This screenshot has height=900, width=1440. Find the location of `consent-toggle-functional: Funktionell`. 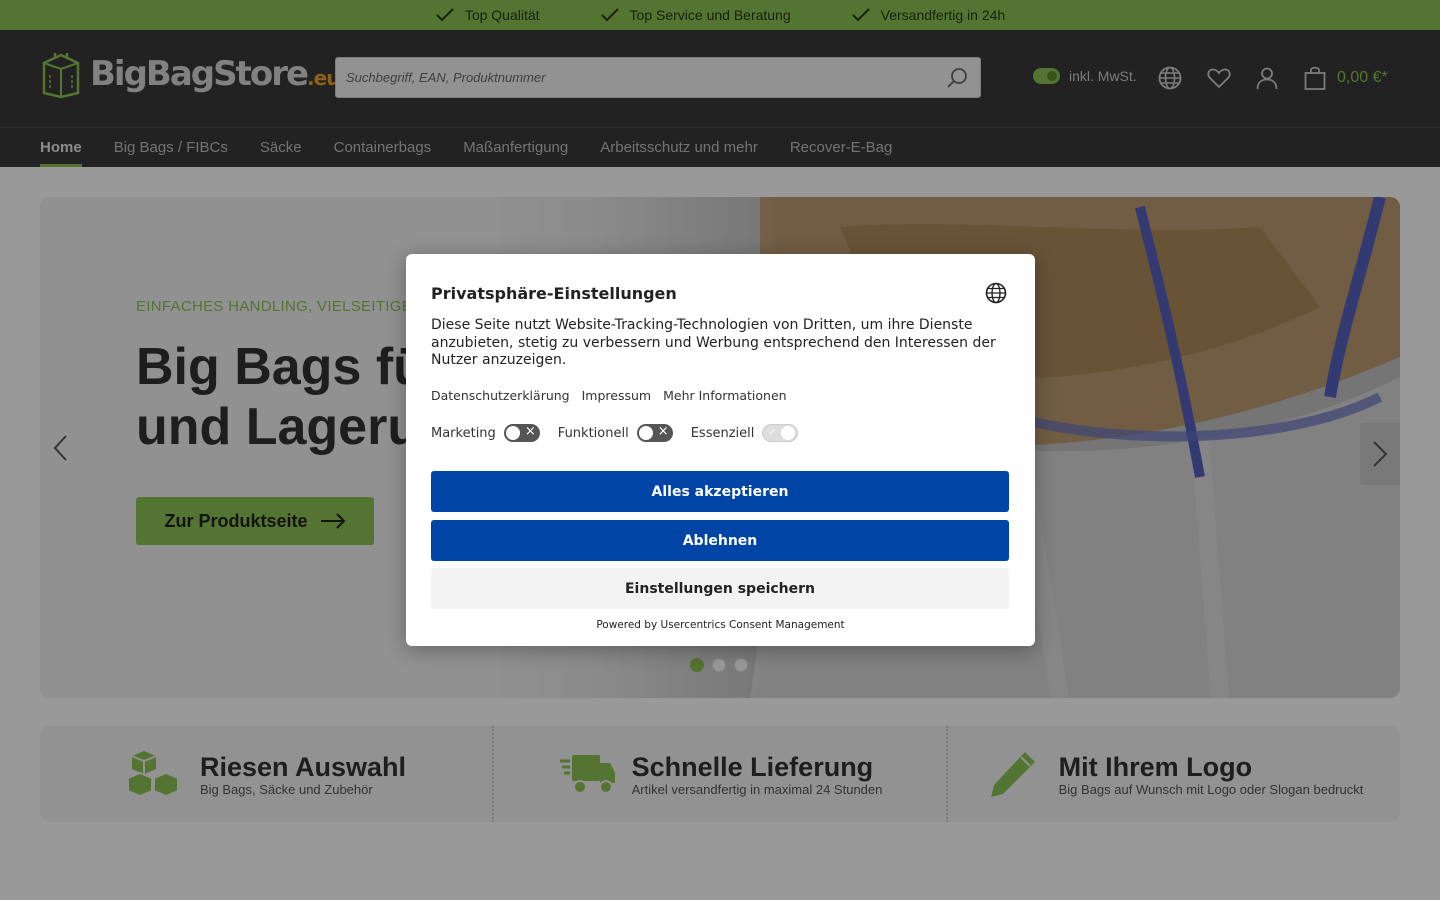

consent-toggle-functional: Funktionell is located at coordinates (615, 432).